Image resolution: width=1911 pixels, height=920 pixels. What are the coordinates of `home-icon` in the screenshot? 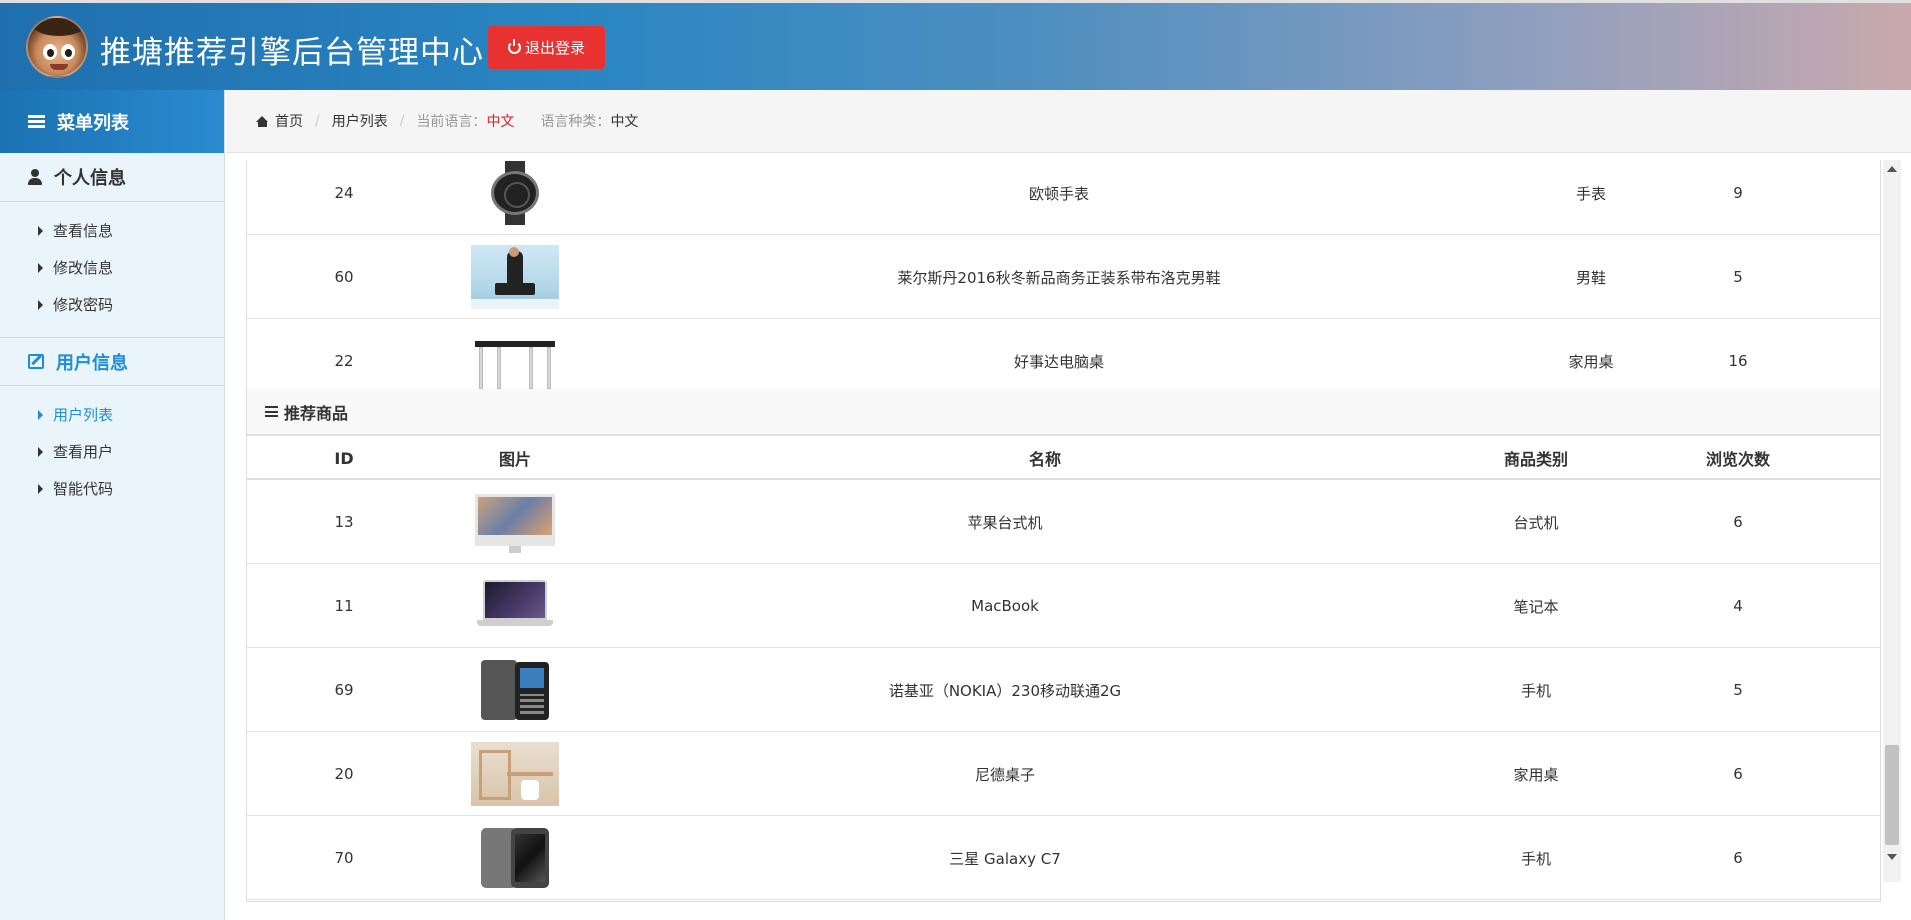 It's located at (262, 121).